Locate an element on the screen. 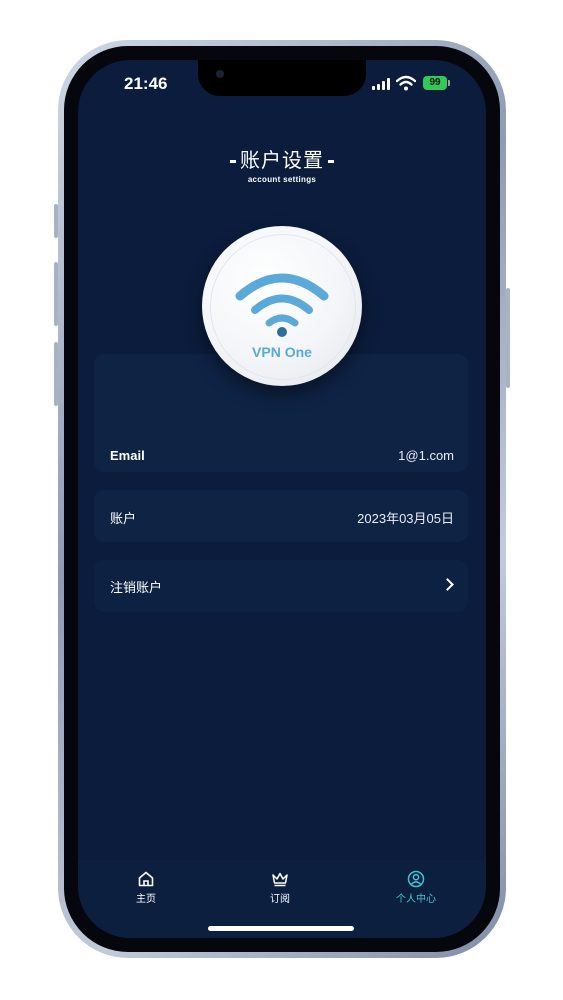 This screenshot has height=1000, width=563. email-label: Email is located at coordinates (127, 455).